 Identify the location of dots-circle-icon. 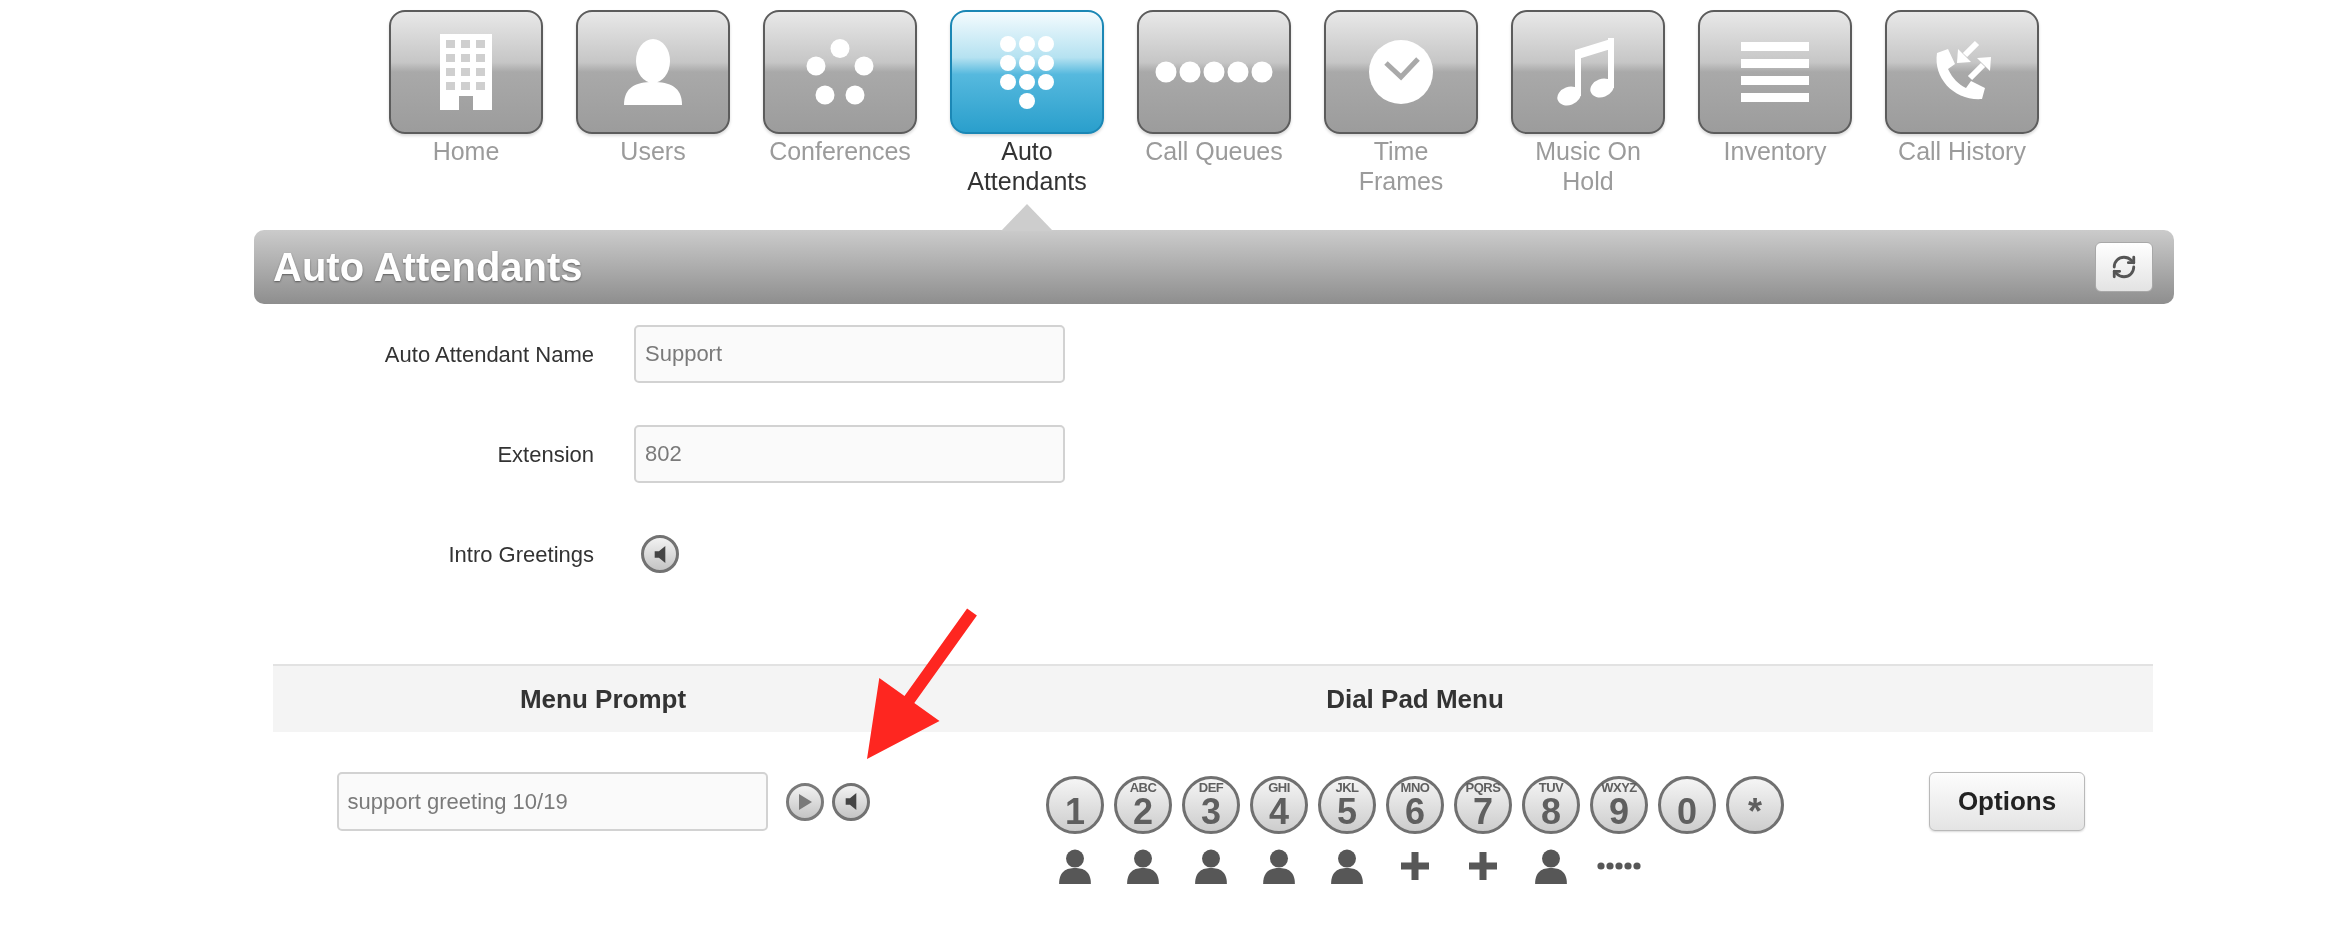
(840, 72).